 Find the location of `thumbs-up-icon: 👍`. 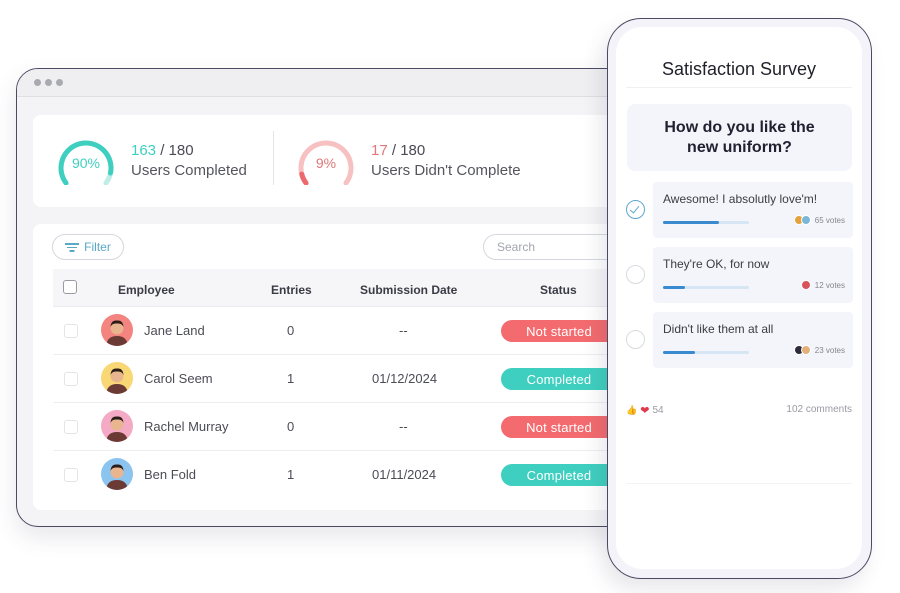

thumbs-up-icon: 👍 is located at coordinates (632, 410).